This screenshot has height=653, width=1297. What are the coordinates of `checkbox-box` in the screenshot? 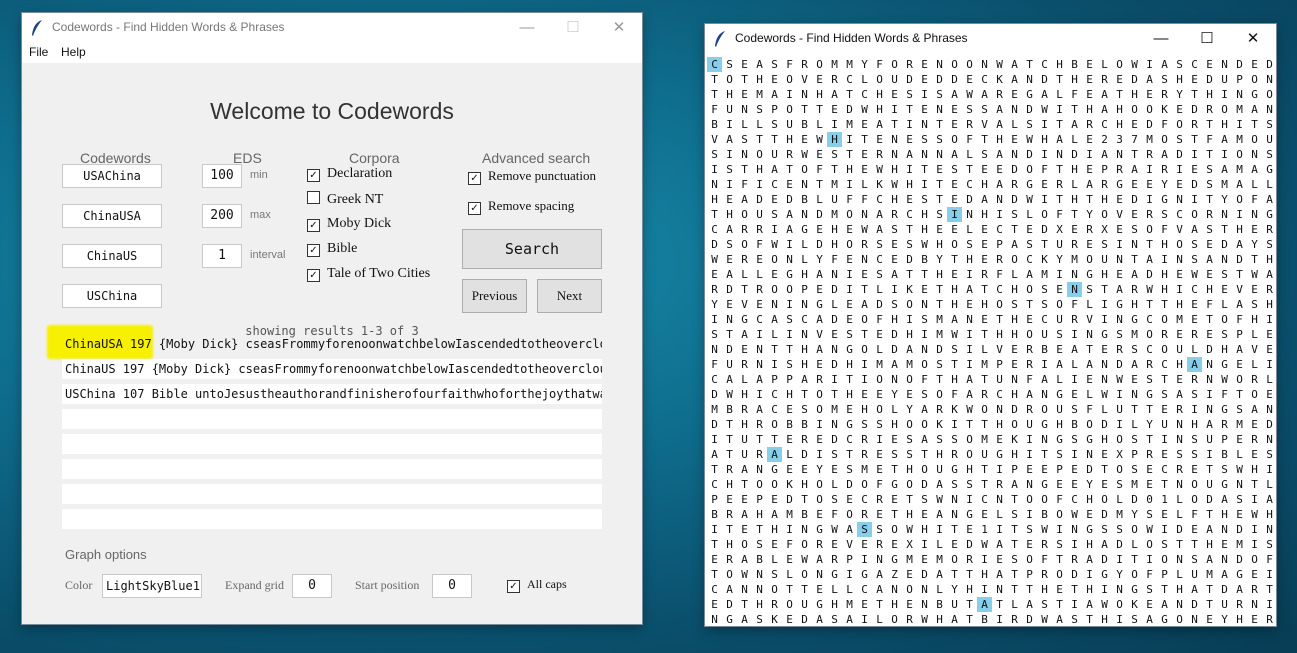 It's located at (313, 197).